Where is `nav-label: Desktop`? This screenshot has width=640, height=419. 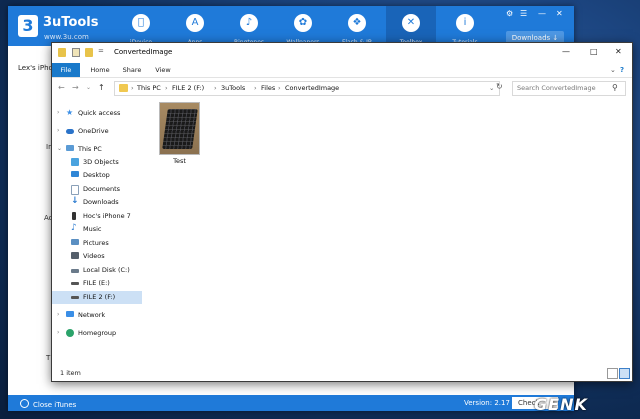 nav-label: Desktop is located at coordinates (96, 175).